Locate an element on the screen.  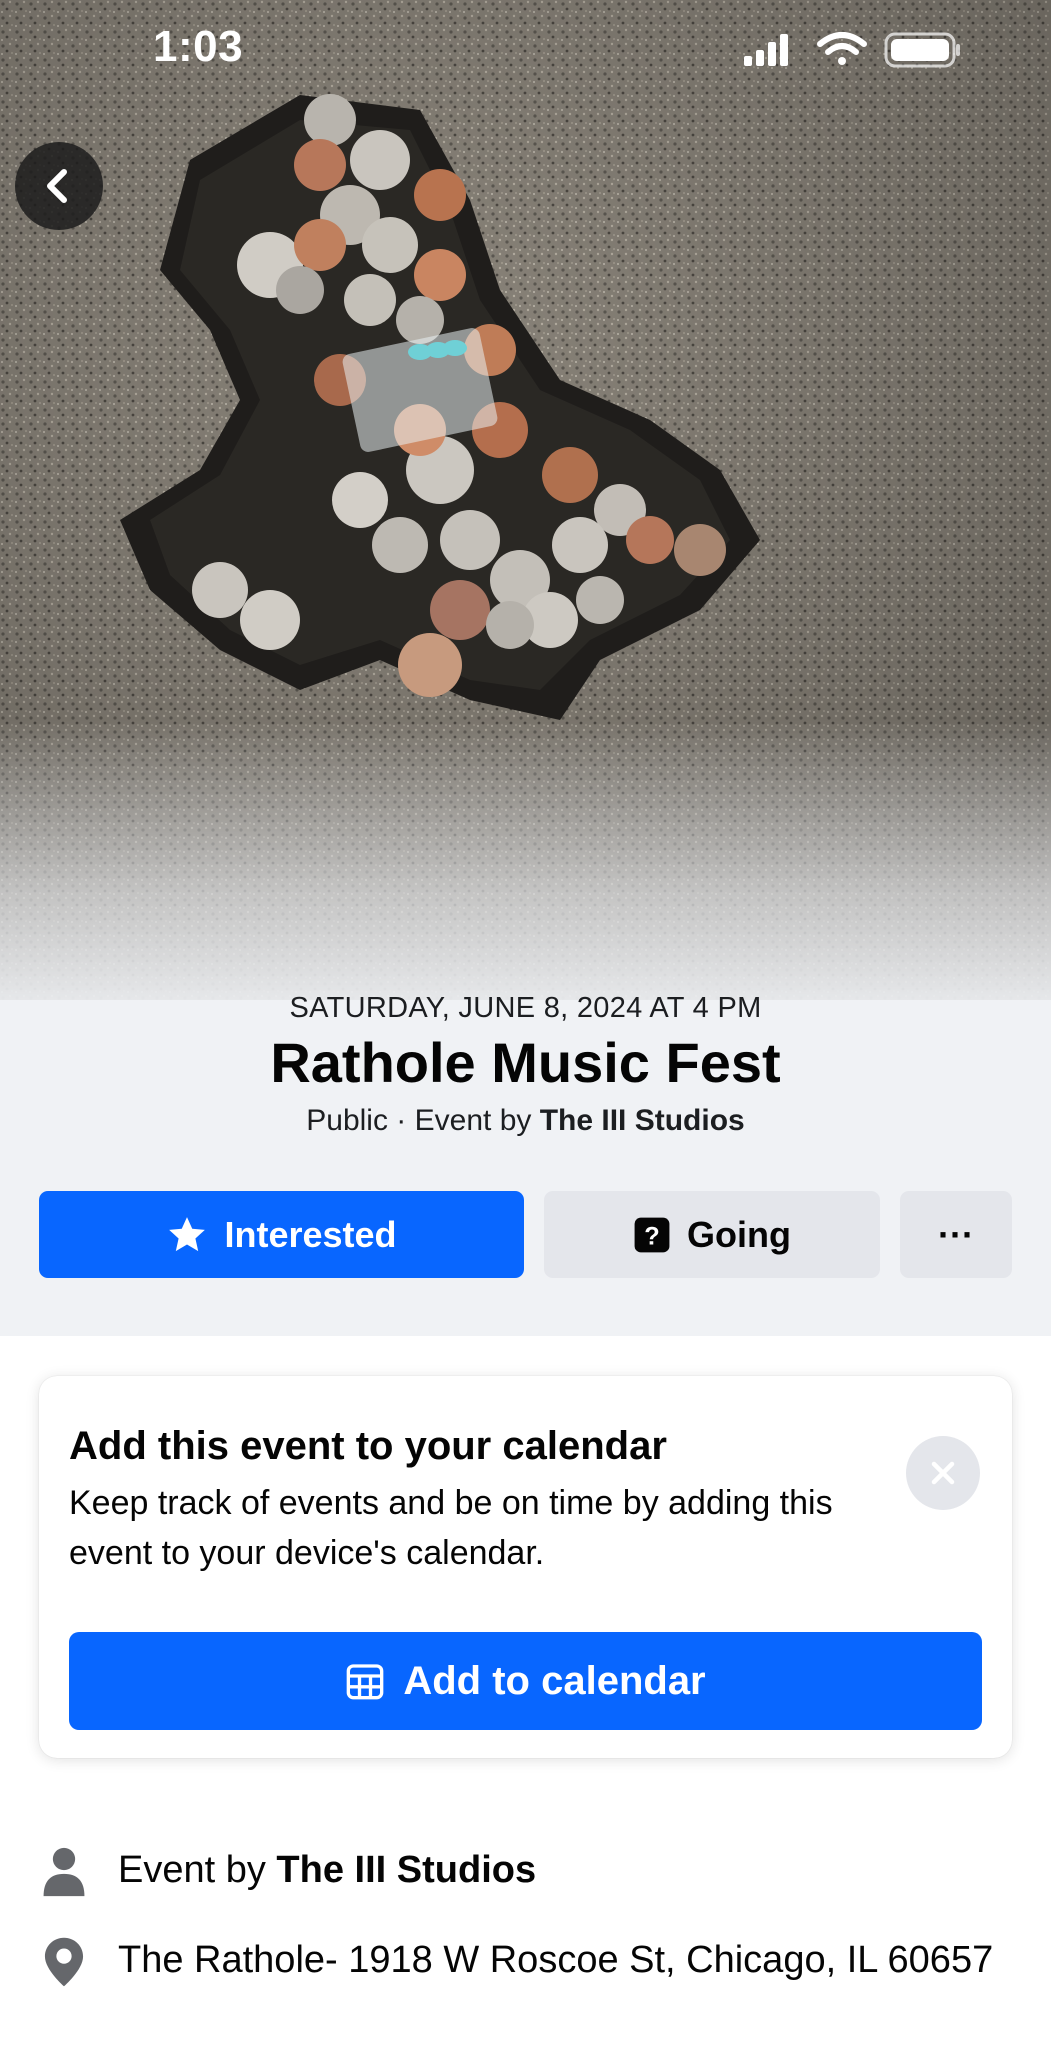
battery-icon is located at coordinates (922, 50).